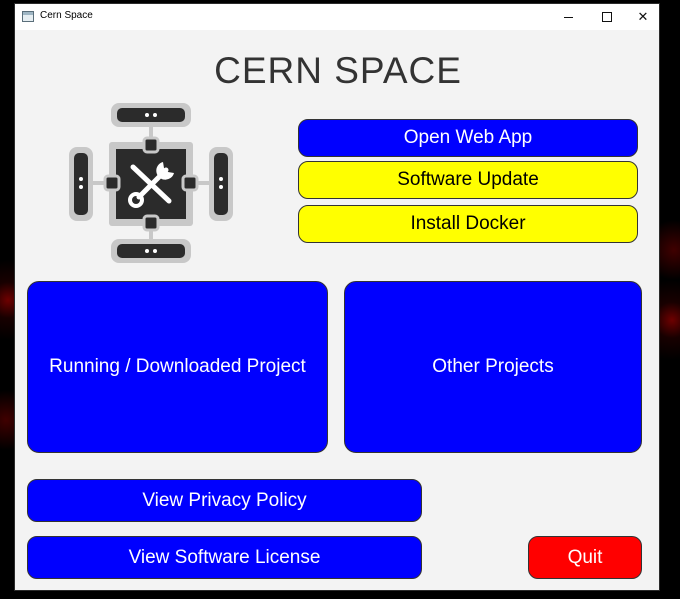 The width and height of the screenshot is (680, 599). Describe the element at coordinates (224, 500) in the screenshot. I see `view-privacy-policy-button: View Privacy Policy` at that location.